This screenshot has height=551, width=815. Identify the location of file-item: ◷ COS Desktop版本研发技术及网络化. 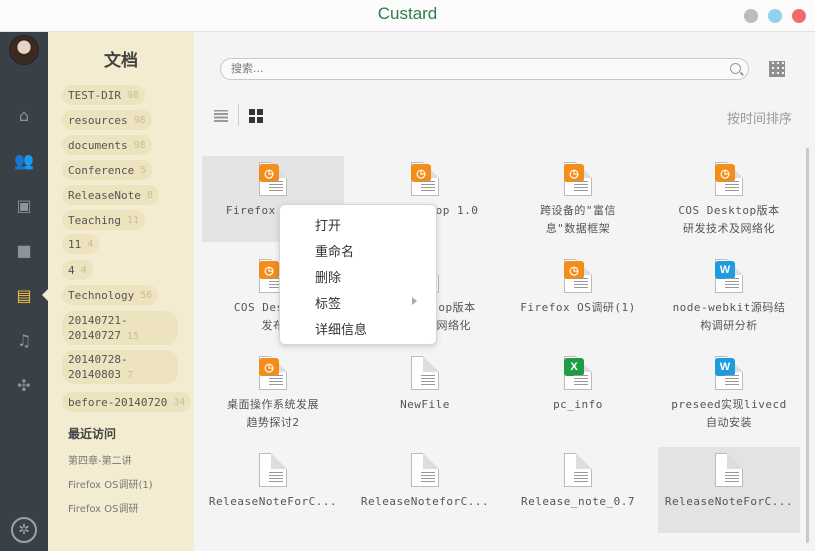
(729, 199).